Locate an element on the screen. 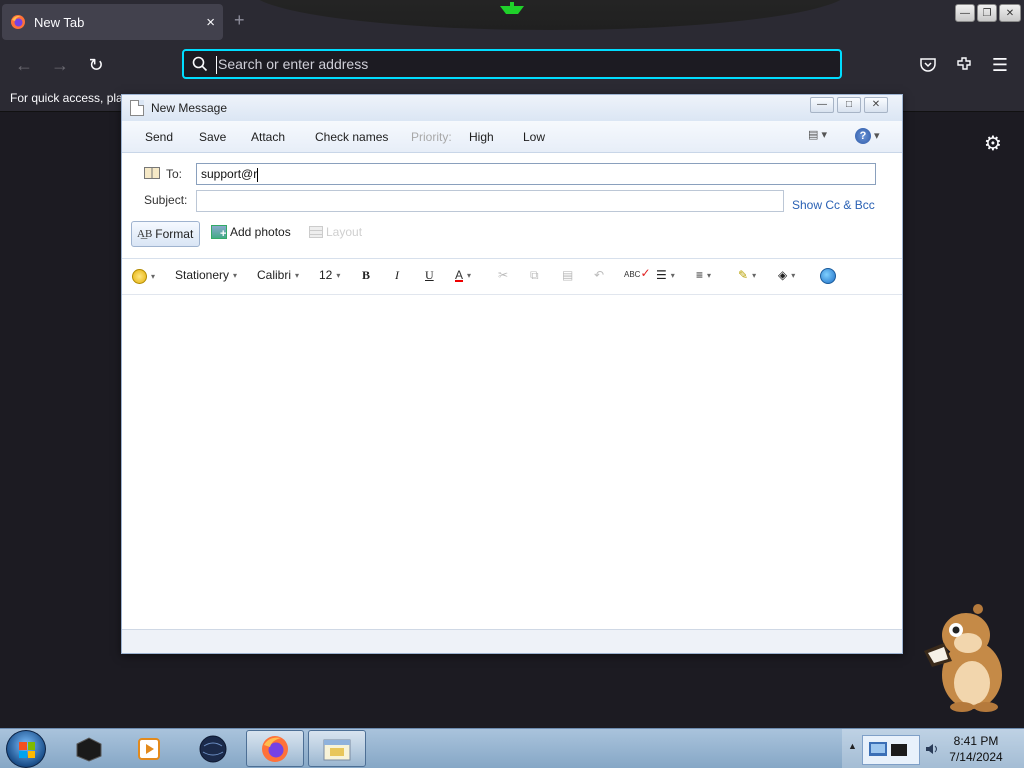  bookmarks-hint: For quick access, plac is located at coordinates (69, 98).